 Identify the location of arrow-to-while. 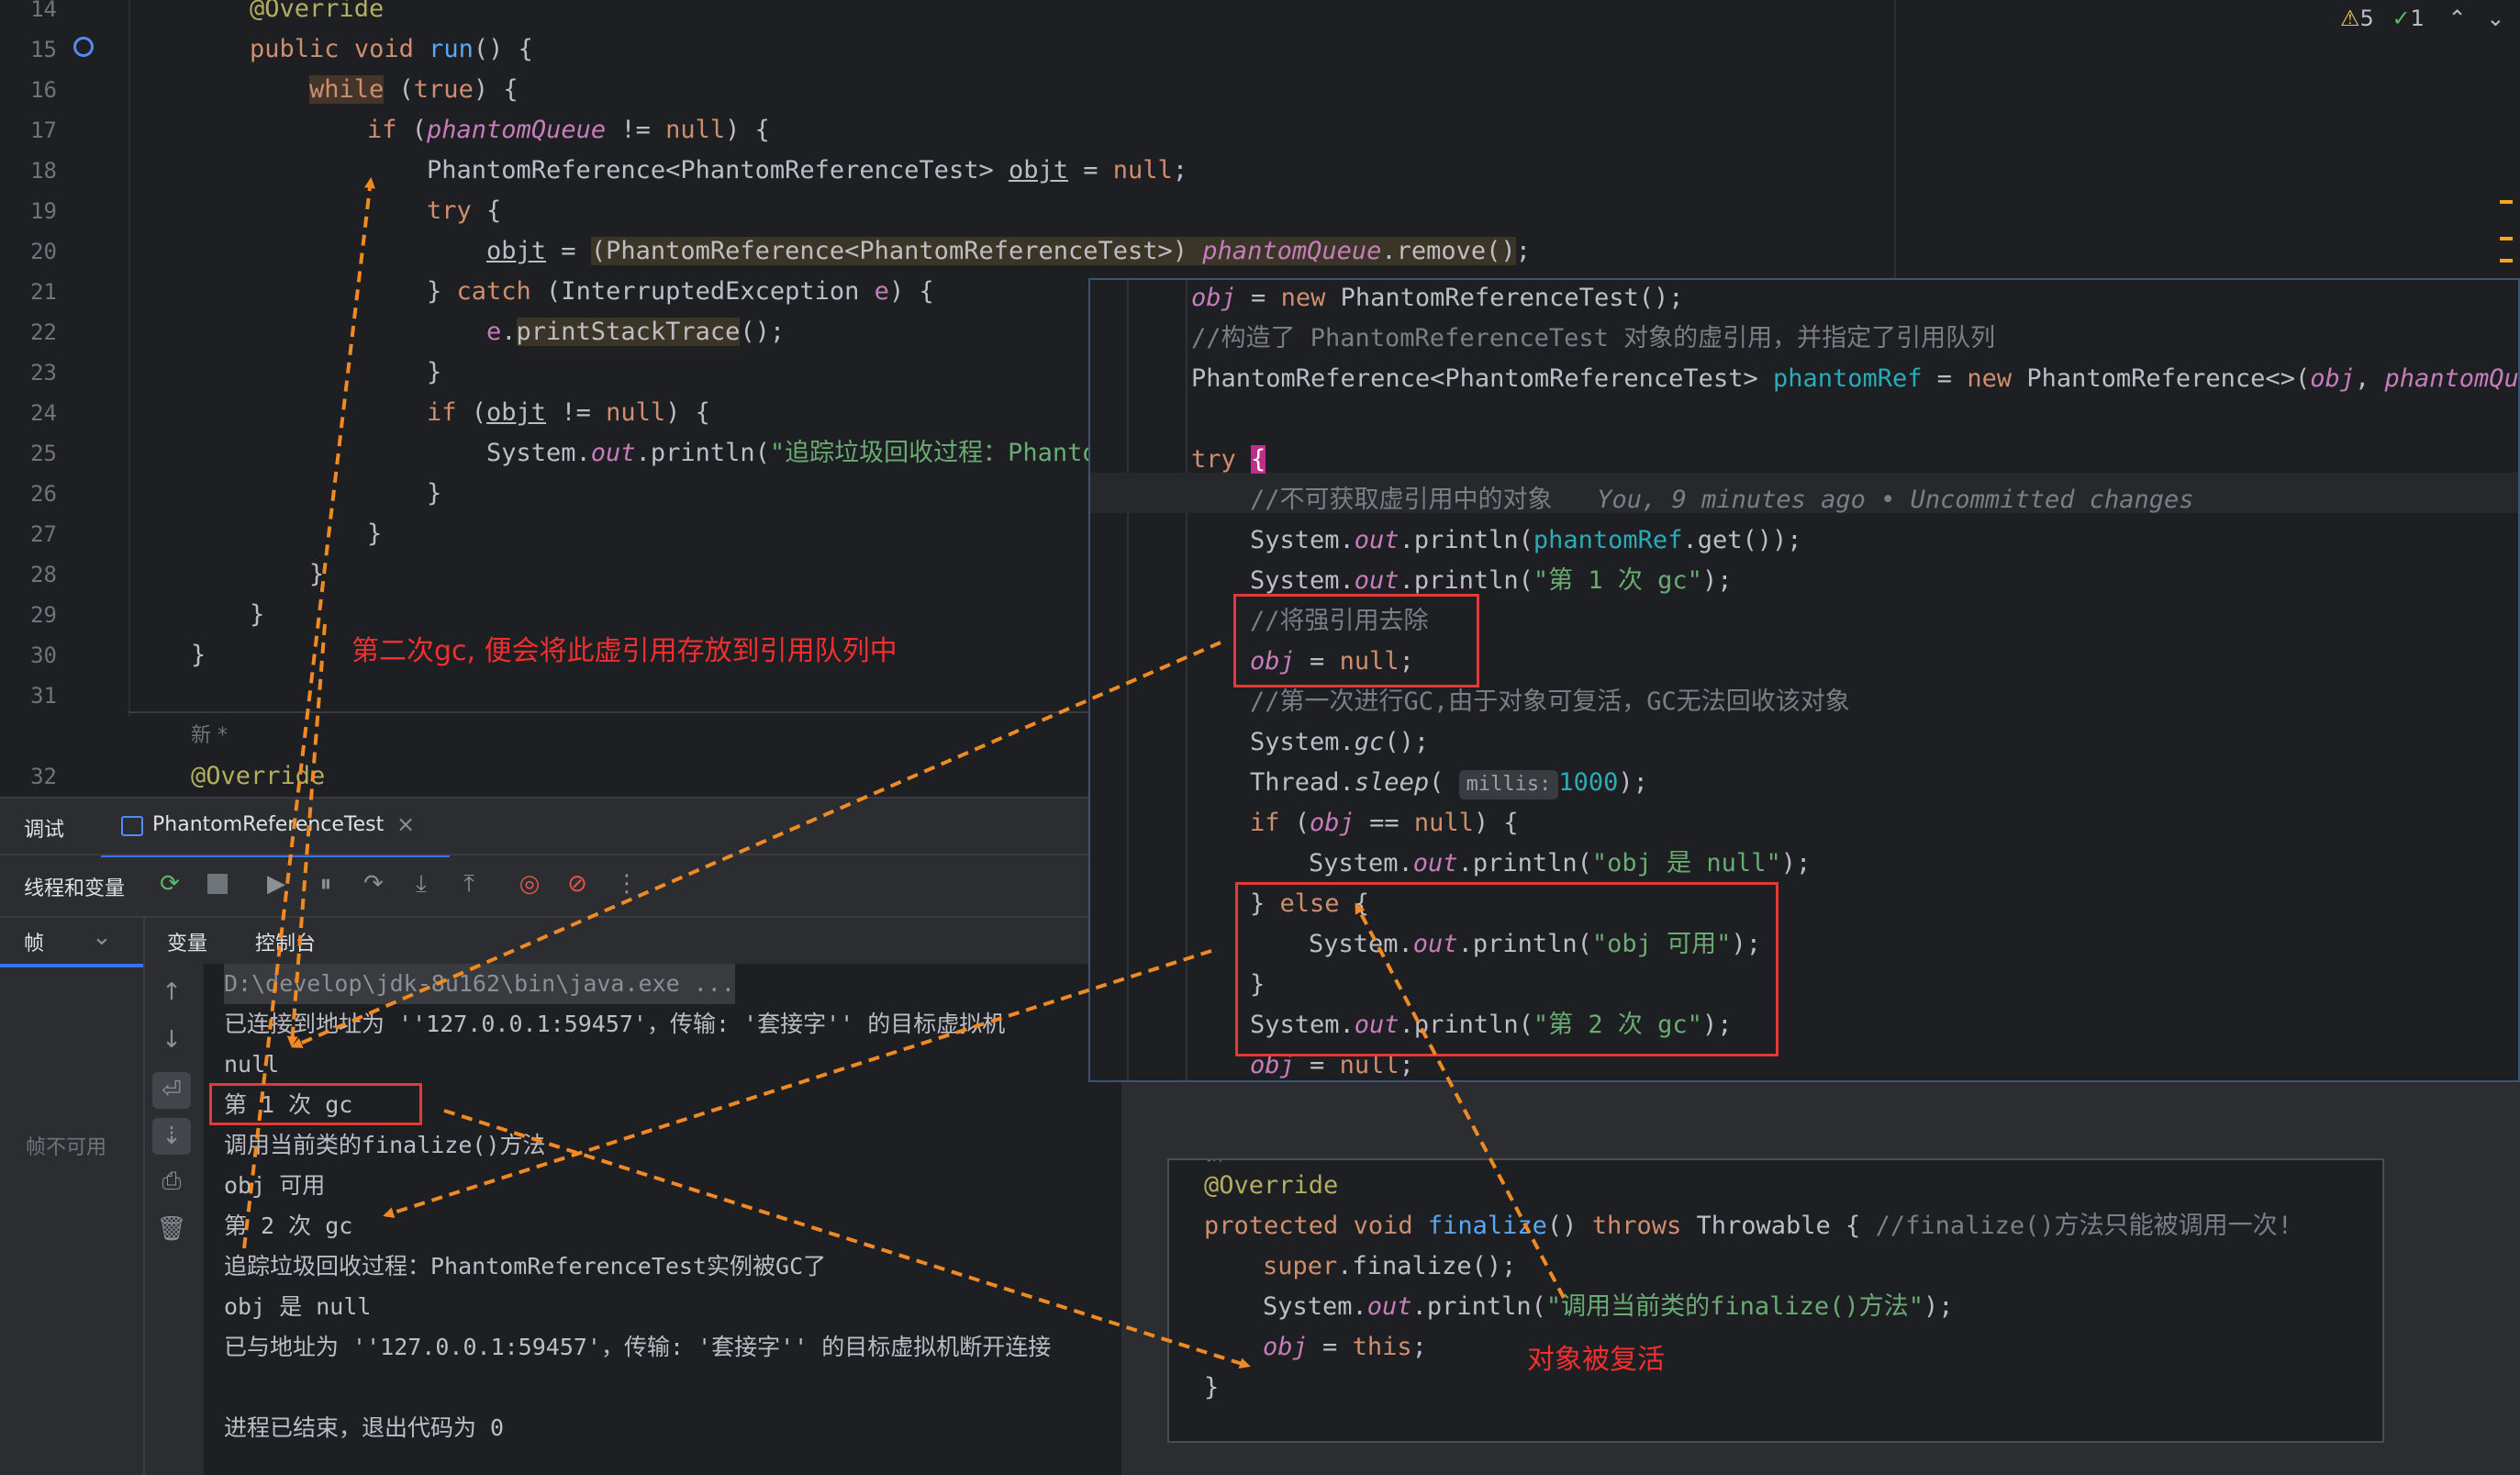
(308, 713).